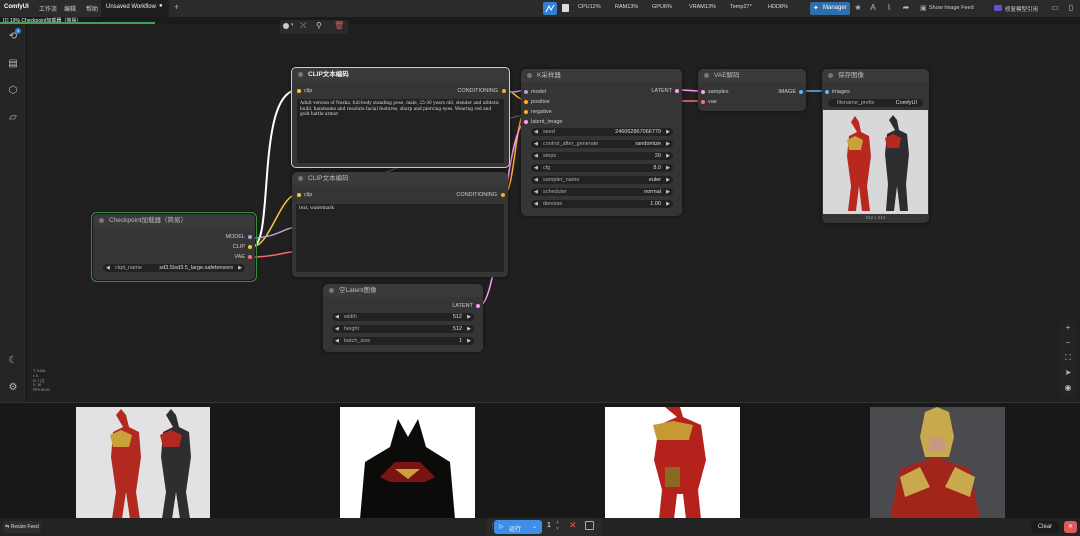 This screenshot has height=536, width=1080. I want to click on node-vae-decode: VAE解码 samples vae IMAGE, so click(752, 90).